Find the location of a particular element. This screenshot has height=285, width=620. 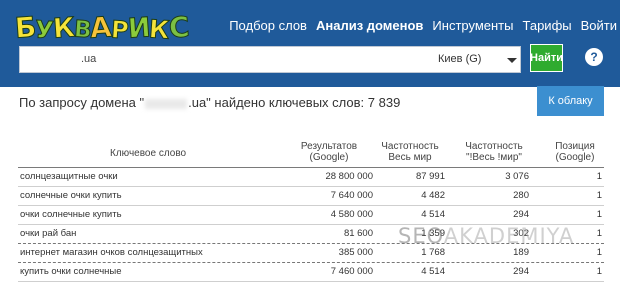

header-frequency-worldwide: Частотность Весь мир is located at coordinates (410, 152).